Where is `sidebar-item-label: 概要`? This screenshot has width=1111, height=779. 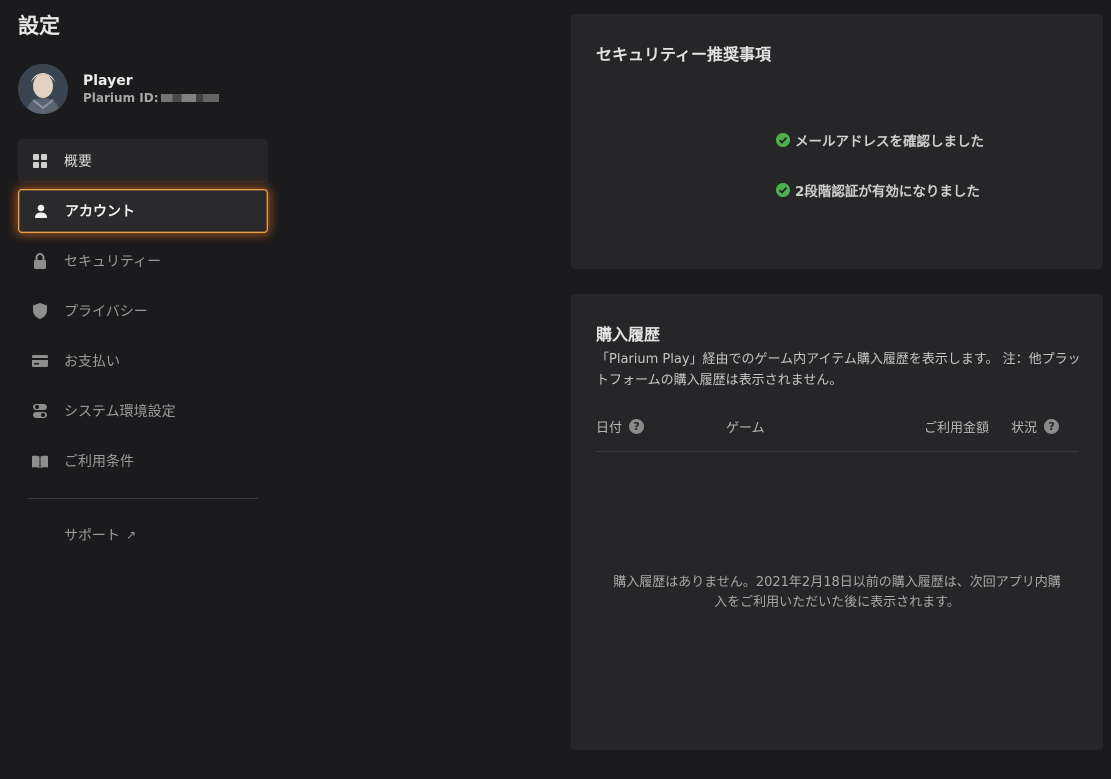 sidebar-item-label: 概要 is located at coordinates (78, 162).